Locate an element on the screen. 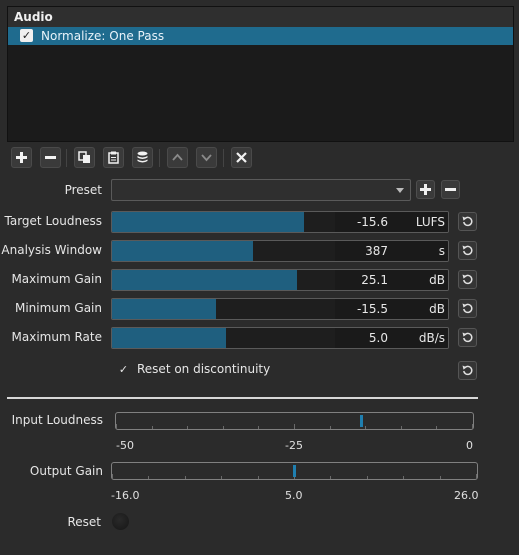 The height and width of the screenshot is (555, 519). meter-tick-label: 0 is located at coordinates (469, 445).